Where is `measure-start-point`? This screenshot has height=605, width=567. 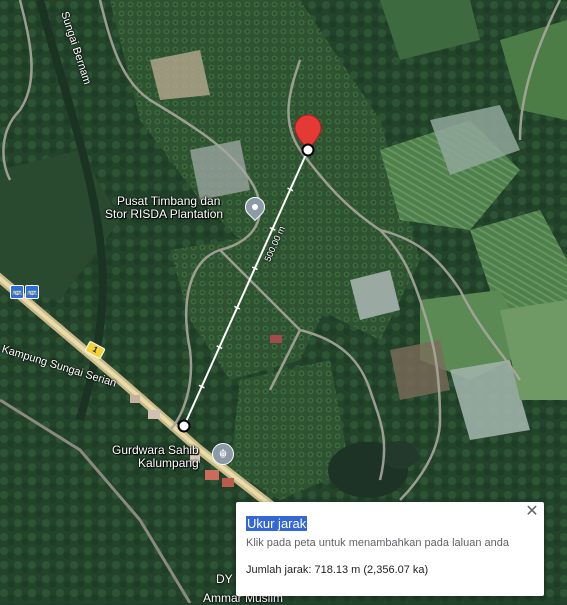
measure-start-point is located at coordinates (184, 426).